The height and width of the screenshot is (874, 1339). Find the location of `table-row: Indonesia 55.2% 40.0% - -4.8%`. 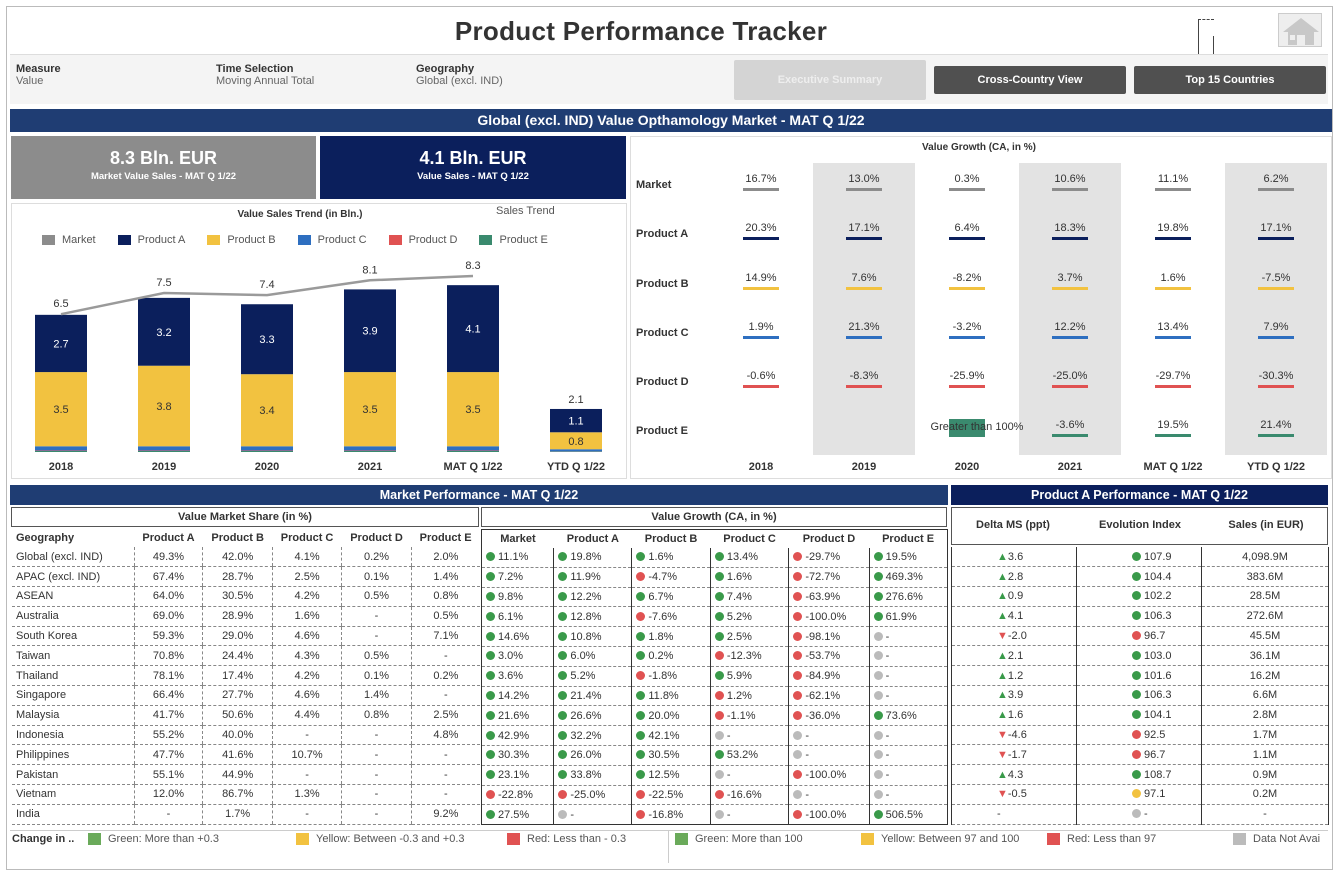

table-row: Indonesia 55.2% 40.0% - -4.8% is located at coordinates (246, 735).